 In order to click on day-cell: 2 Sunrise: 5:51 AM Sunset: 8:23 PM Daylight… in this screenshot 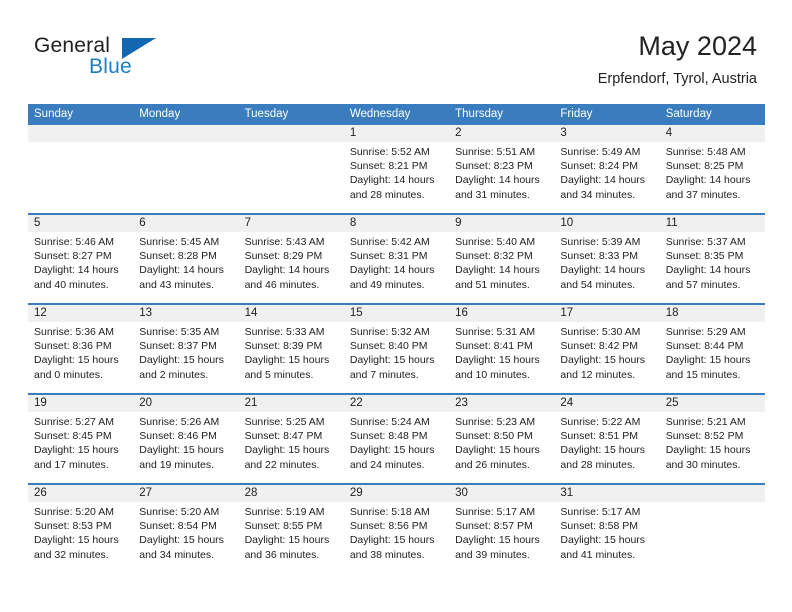, I will do `click(502, 169)`.